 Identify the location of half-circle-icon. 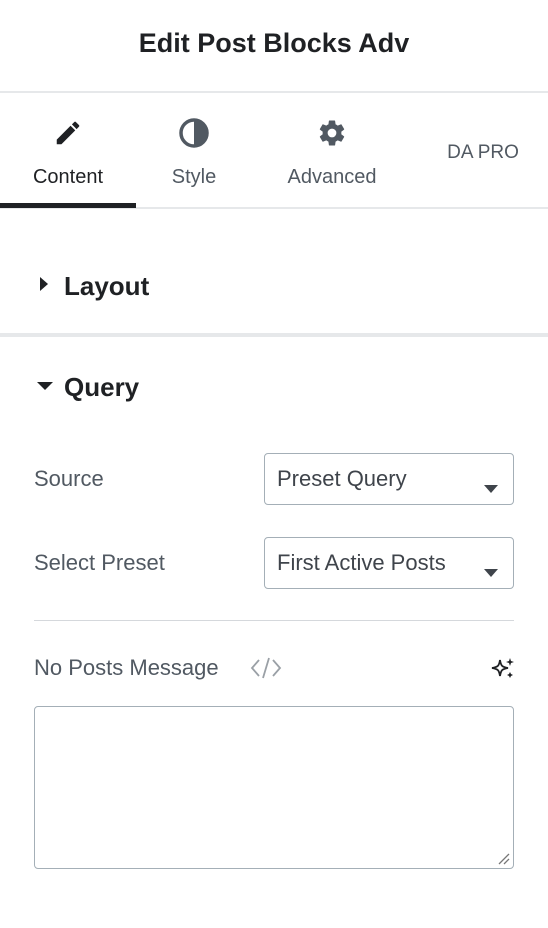
(194, 133).